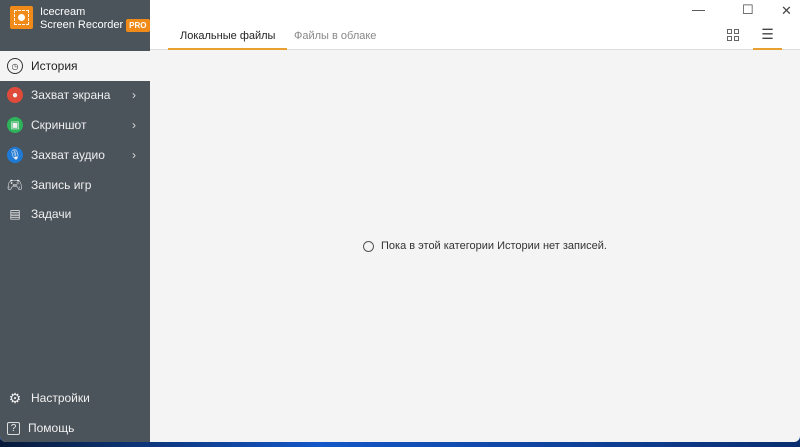  I want to click on tasks-icon: ▤, so click(15, 214).